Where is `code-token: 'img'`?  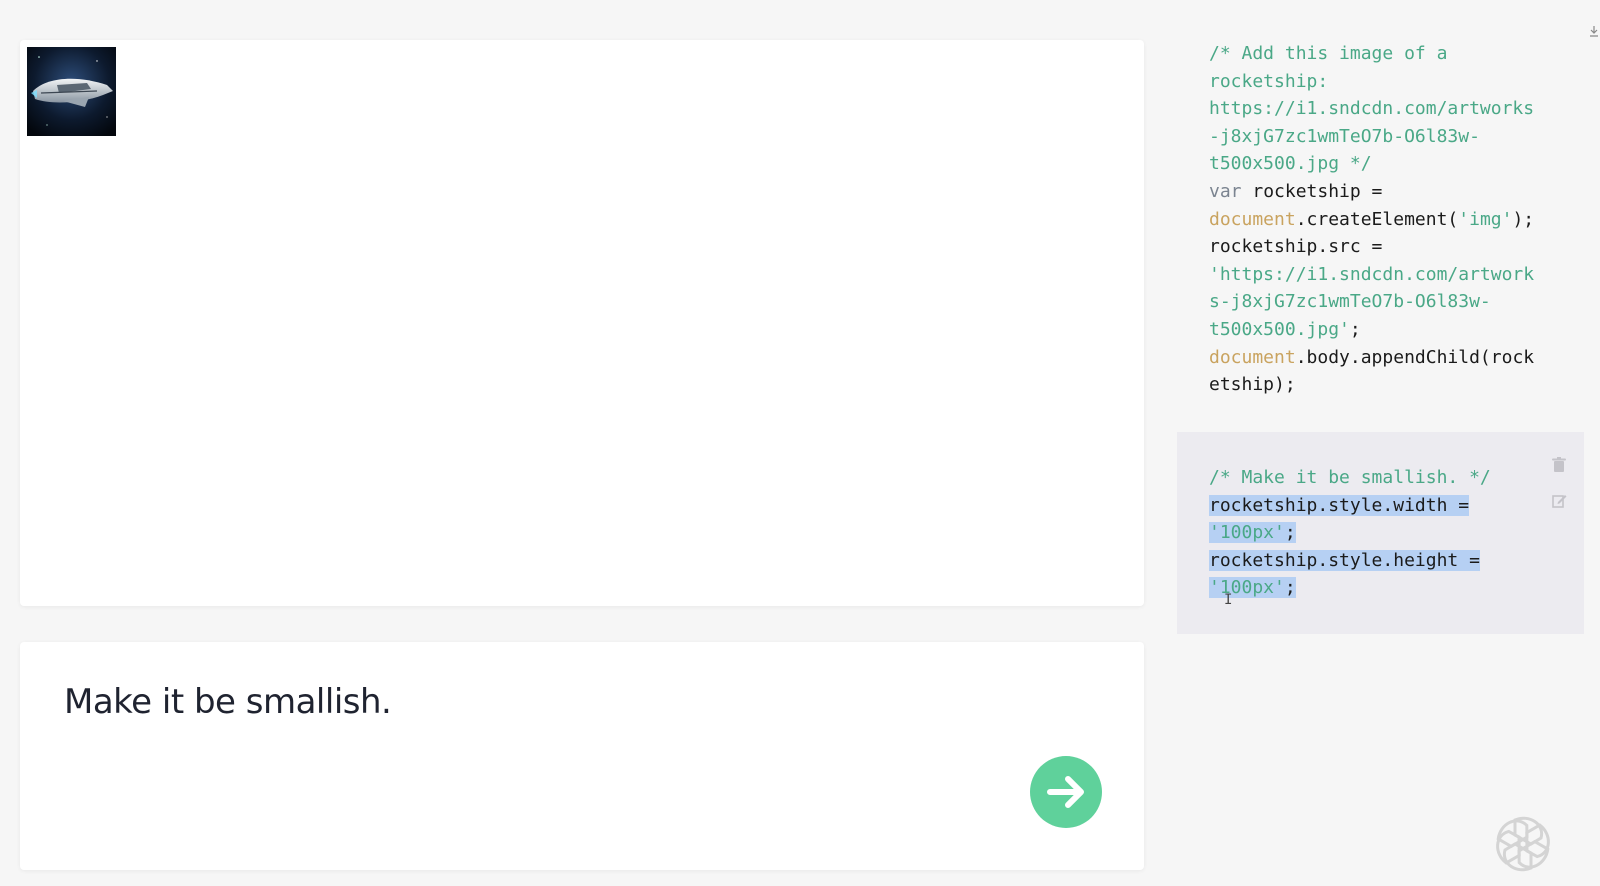
code-token: 'img' is located at coordinates (1485, 219).